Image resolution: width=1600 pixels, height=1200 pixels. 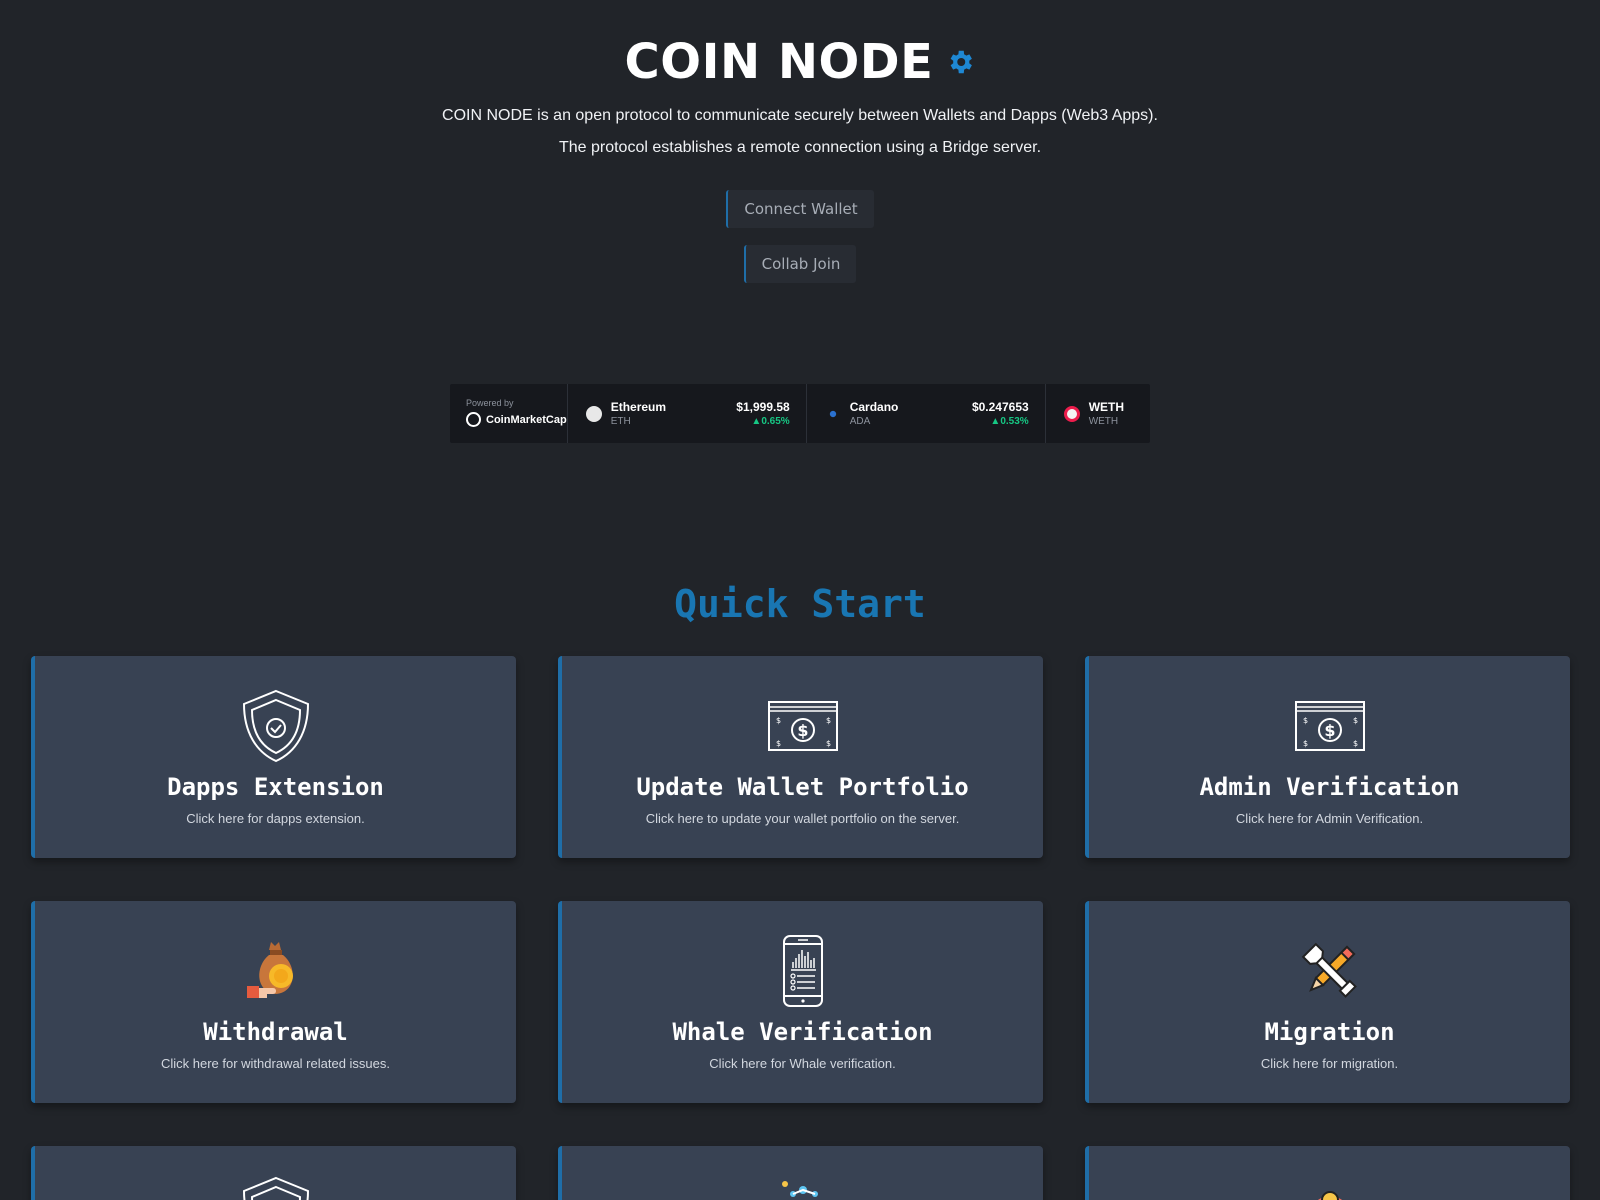 I want to click on provider-name: CoinMarketCap, so click(x=526, y=419).